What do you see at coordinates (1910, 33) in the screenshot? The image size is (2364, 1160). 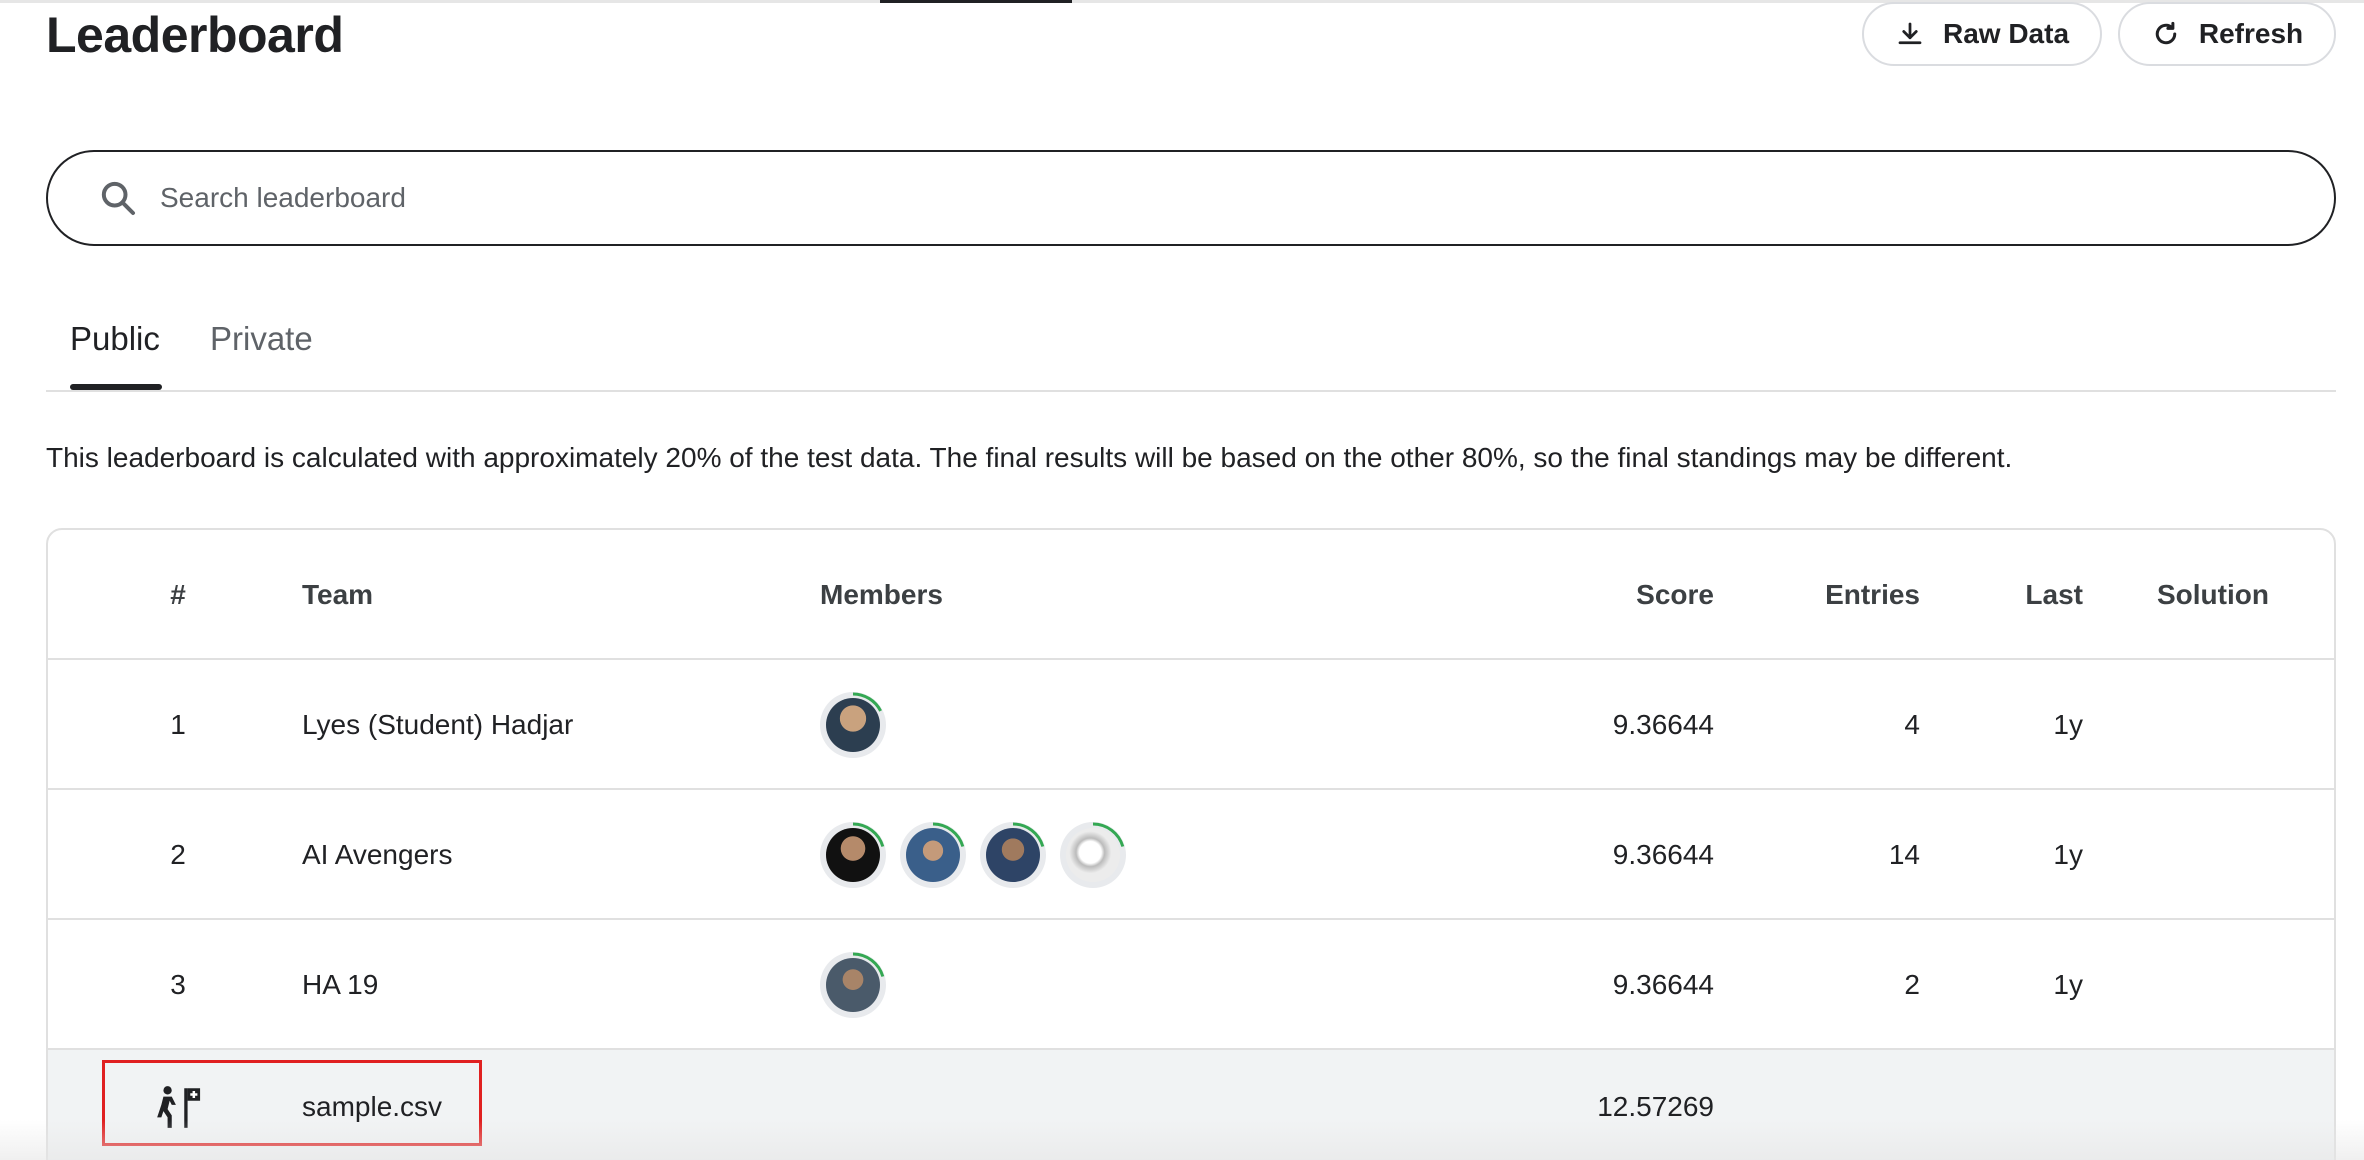 I see `download-icon` at bounding box center [1910, 33].